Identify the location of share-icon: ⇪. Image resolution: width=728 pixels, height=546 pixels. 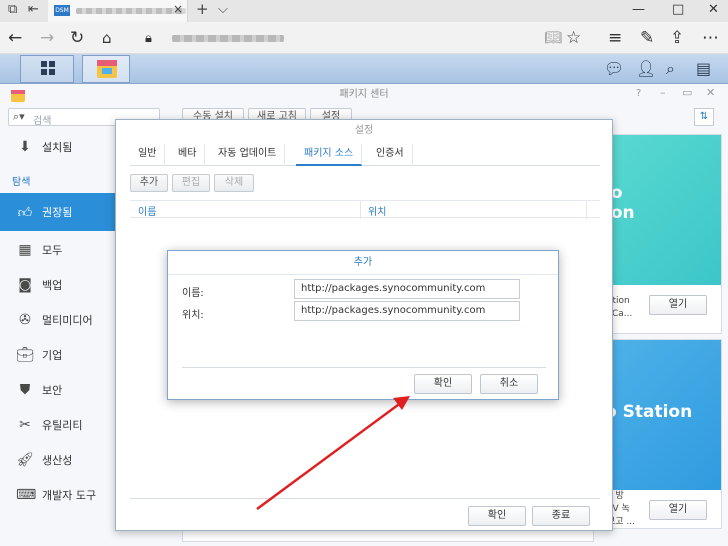
(677, 38).